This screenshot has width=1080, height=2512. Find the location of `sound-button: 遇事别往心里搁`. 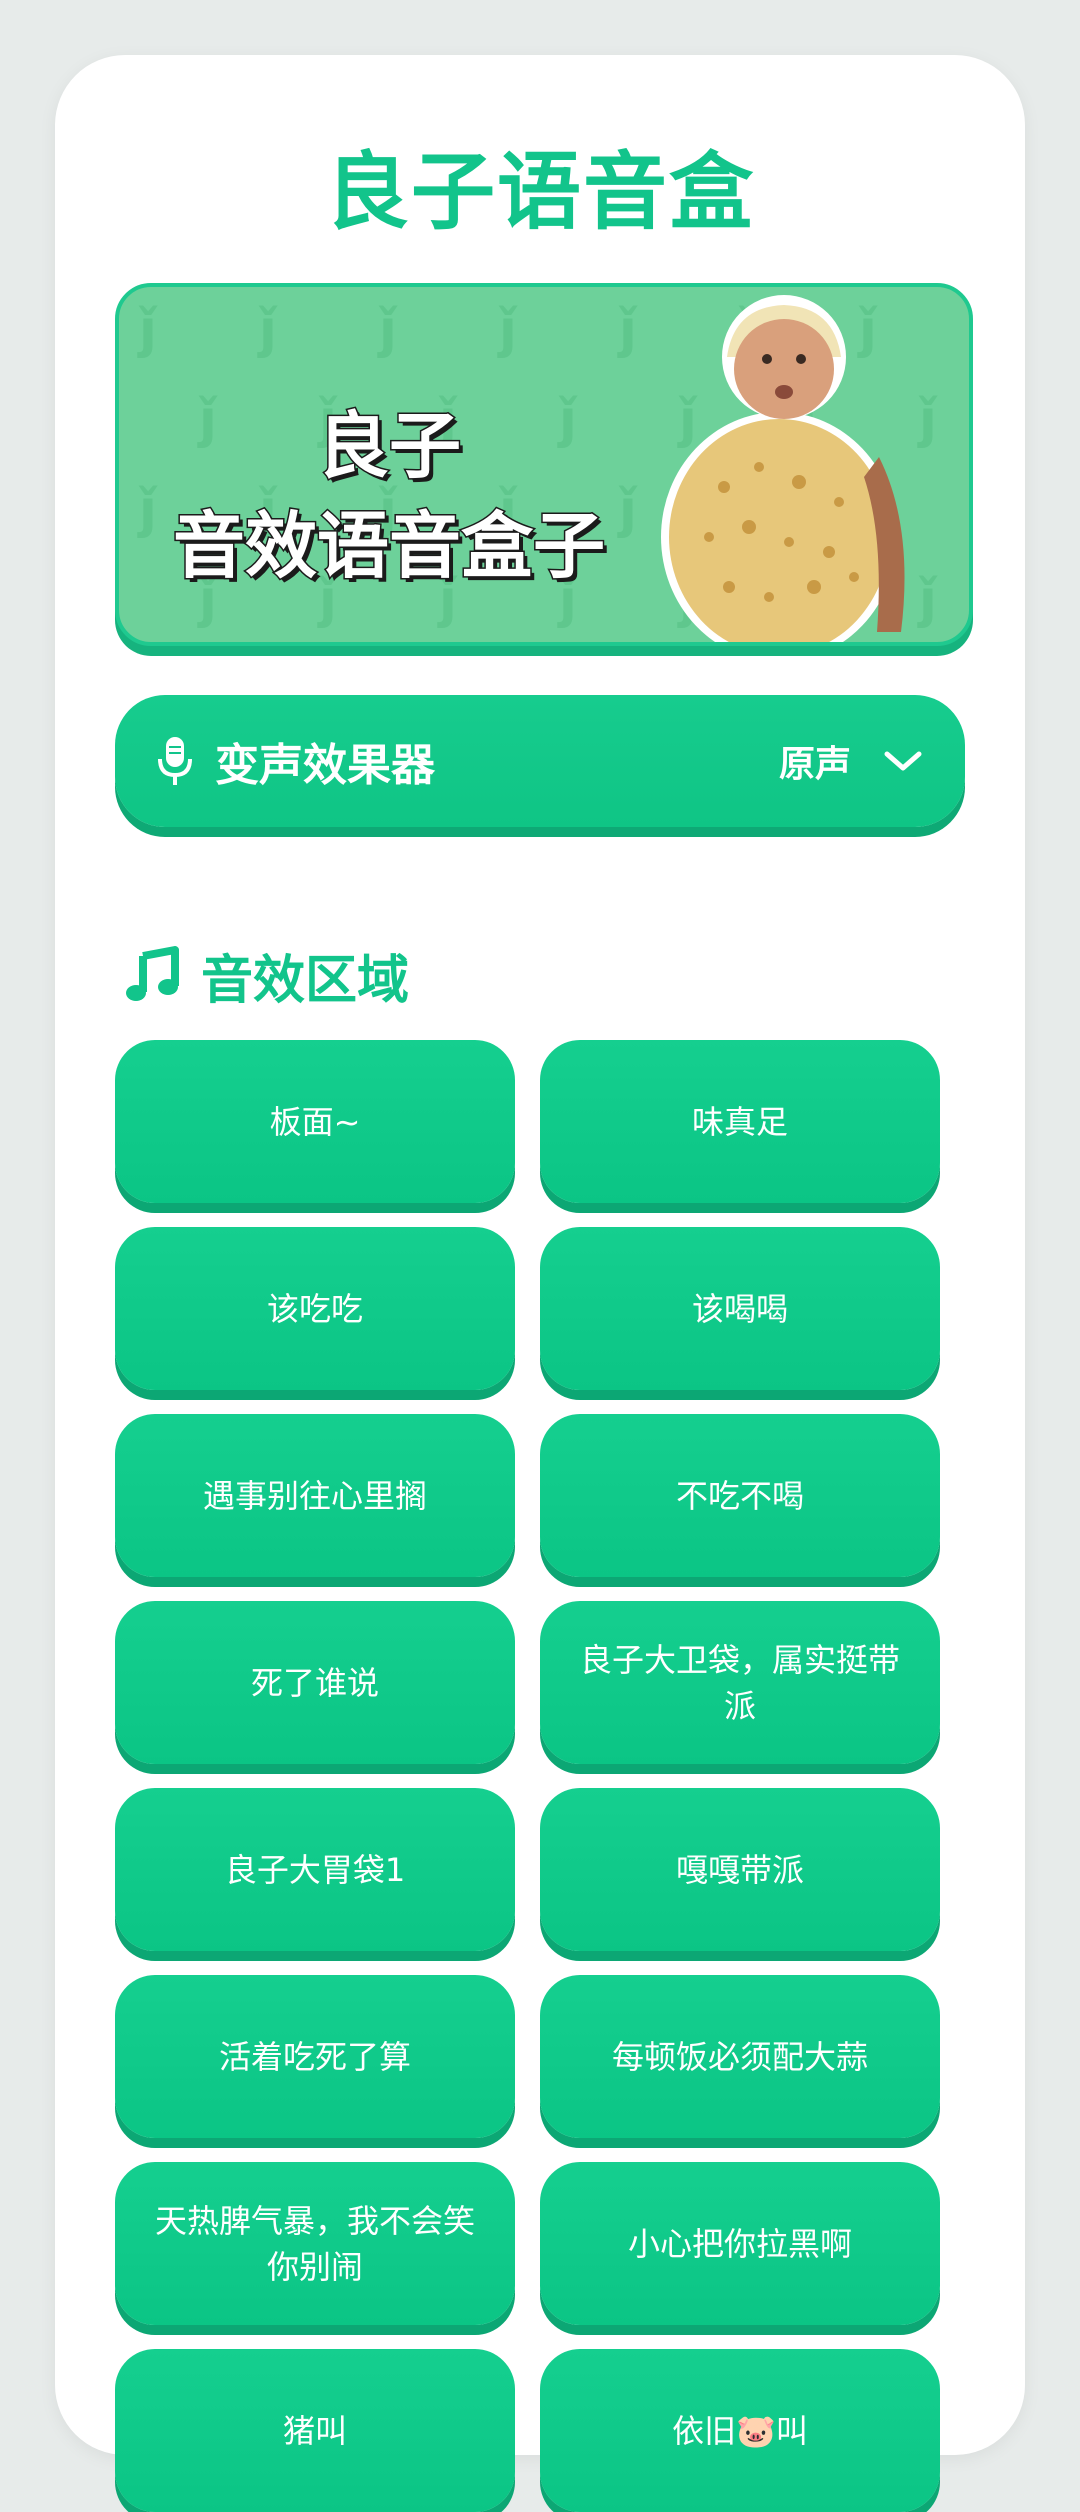

sound-button: 遇事别往心里搁 is located at coordinates (315, 1495).